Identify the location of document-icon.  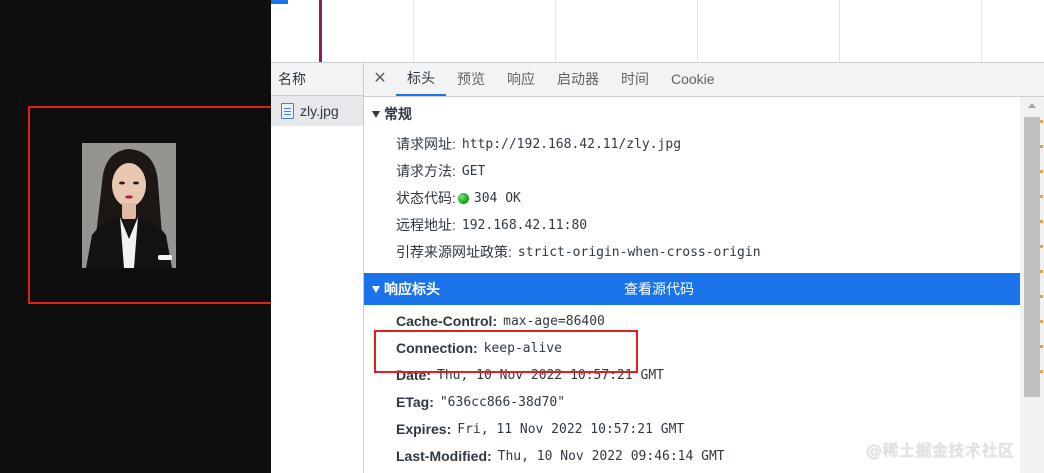
(287, 111).